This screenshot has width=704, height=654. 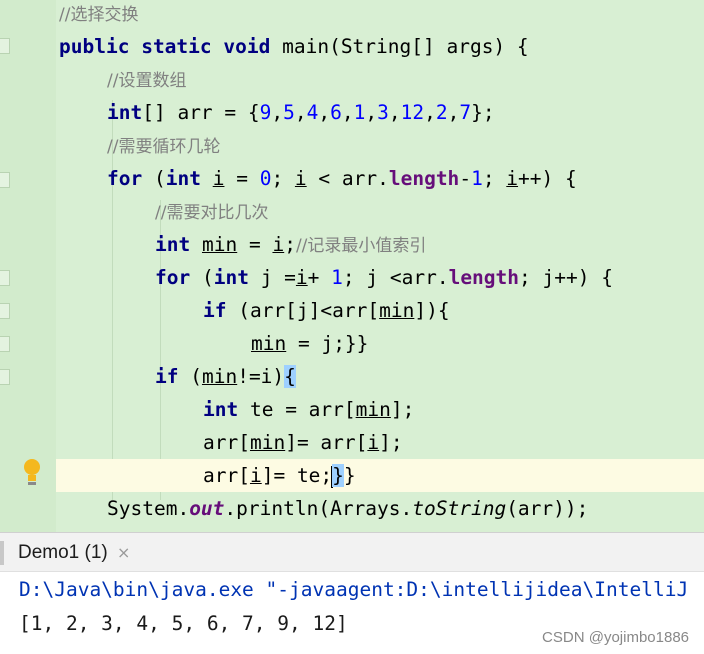 I want to click on code-line-13: int te = arr[min];, so click(x=352, y=409).